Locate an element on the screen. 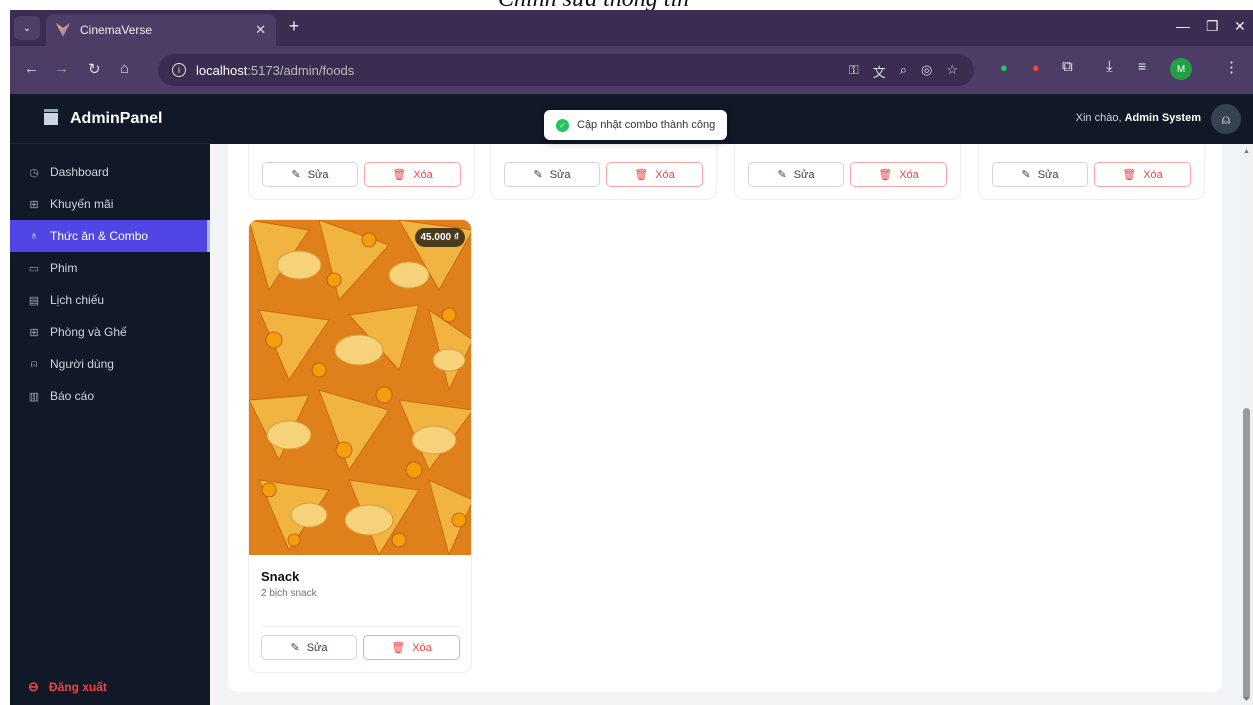  sidebar-item-promotions: ⊞ Khuyến mãi is located at coordinates (110, 204).